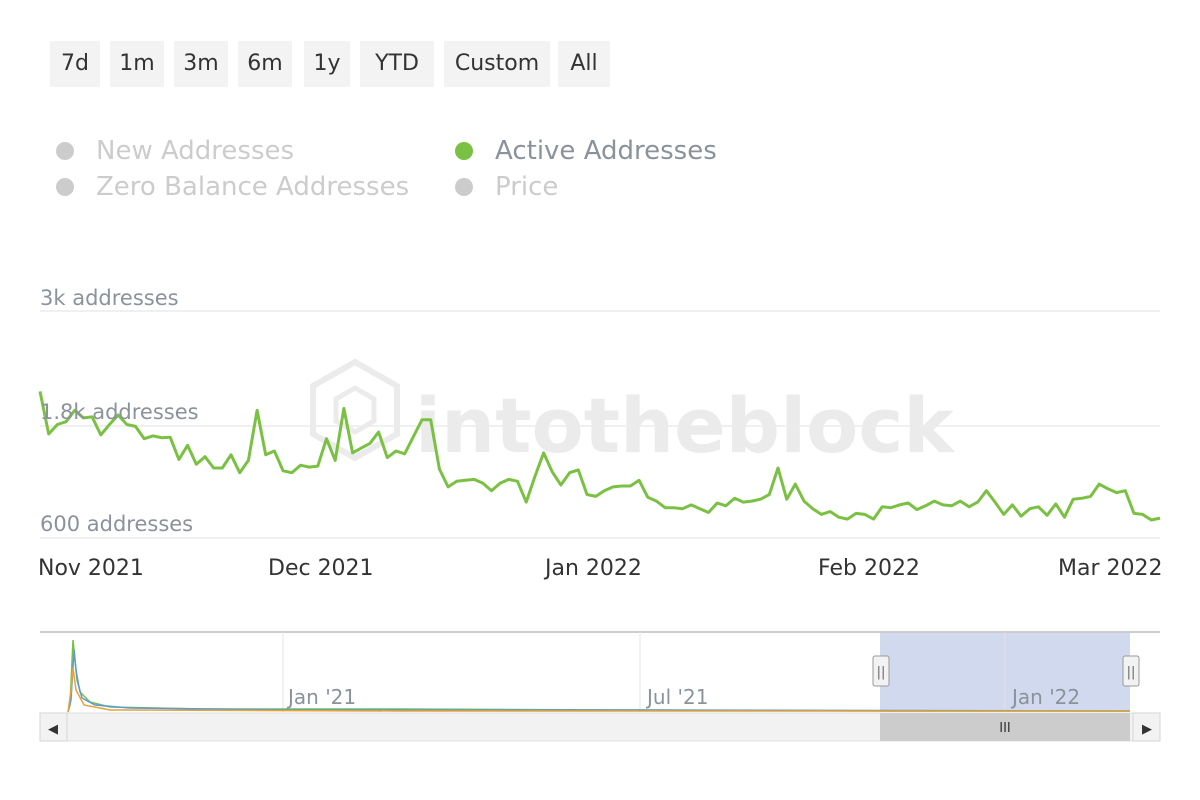 This screenshot has height=800, width=1200. Describe the element at coordinates (109, 298) in the screenshot. I see `y-tick-label: 3k addresses` at that location.